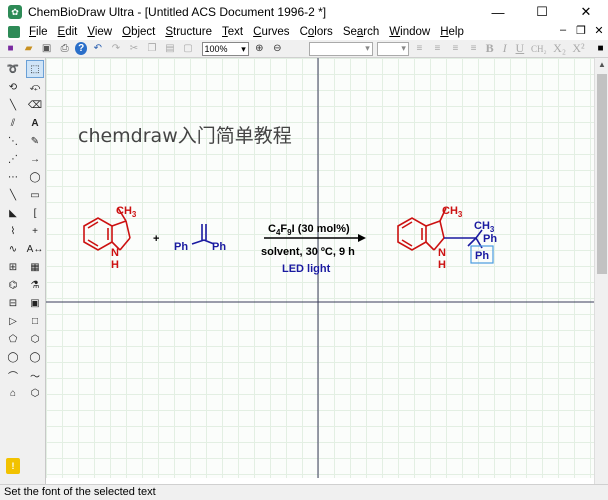 Image resolution: width=608 pixels, height=500 pixels. Describe the element at coordinates (409, 32) in the screenshot. I see `menu-window: Window` at that location.